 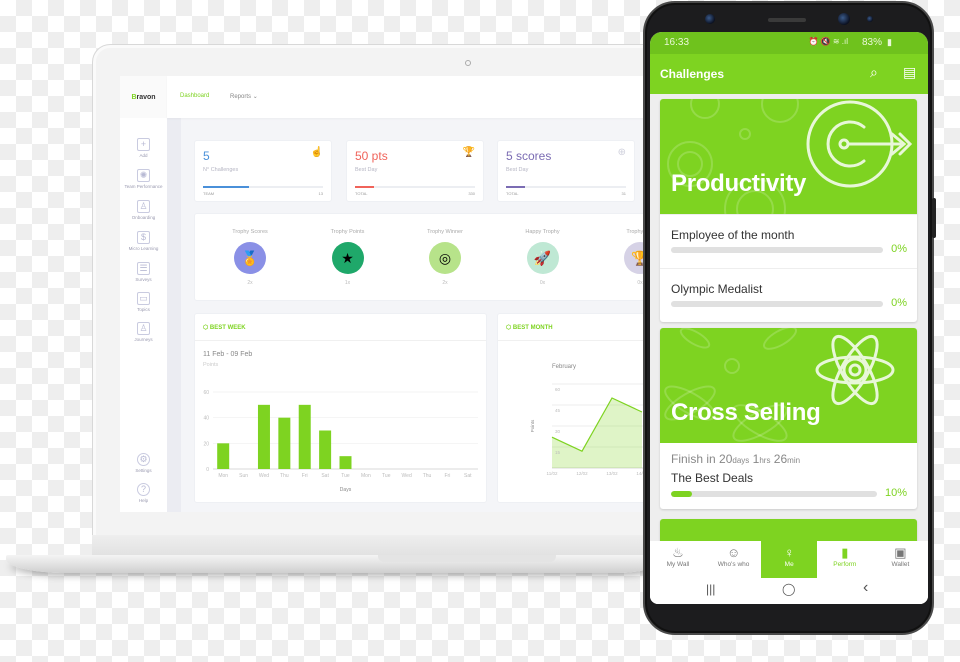 I want to click on stat-icon: ⊕, so click(x=621, y=152).